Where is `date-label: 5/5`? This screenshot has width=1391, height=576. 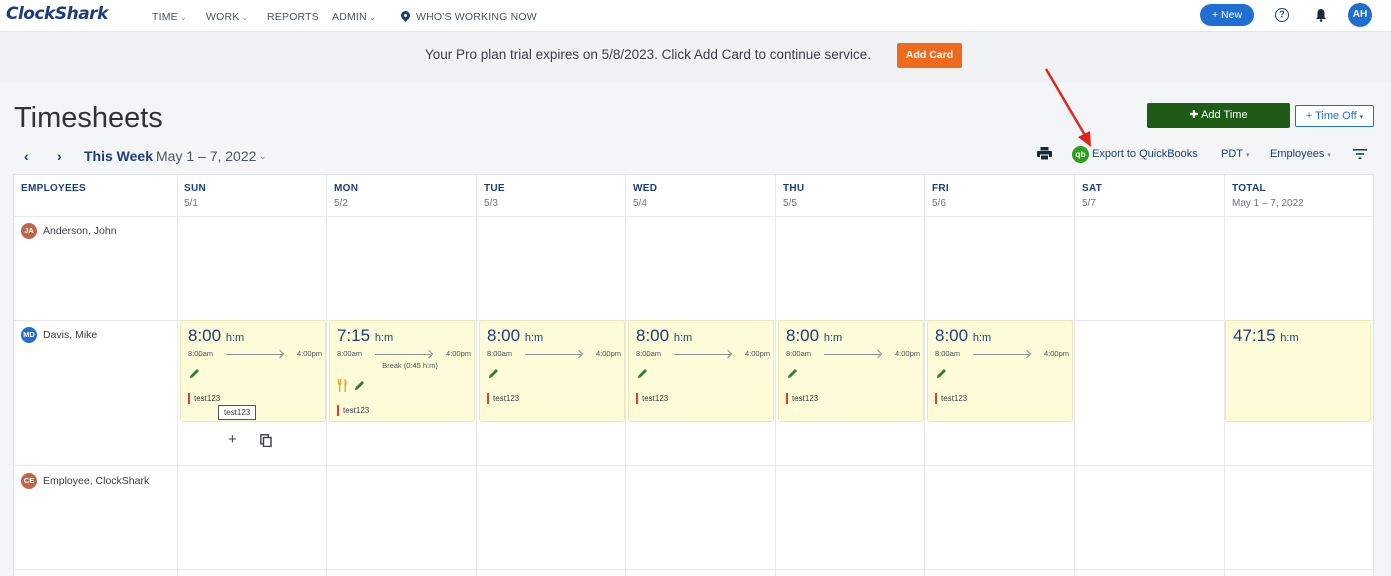 date-label: 5/5 is located at coordinates (790, 203).